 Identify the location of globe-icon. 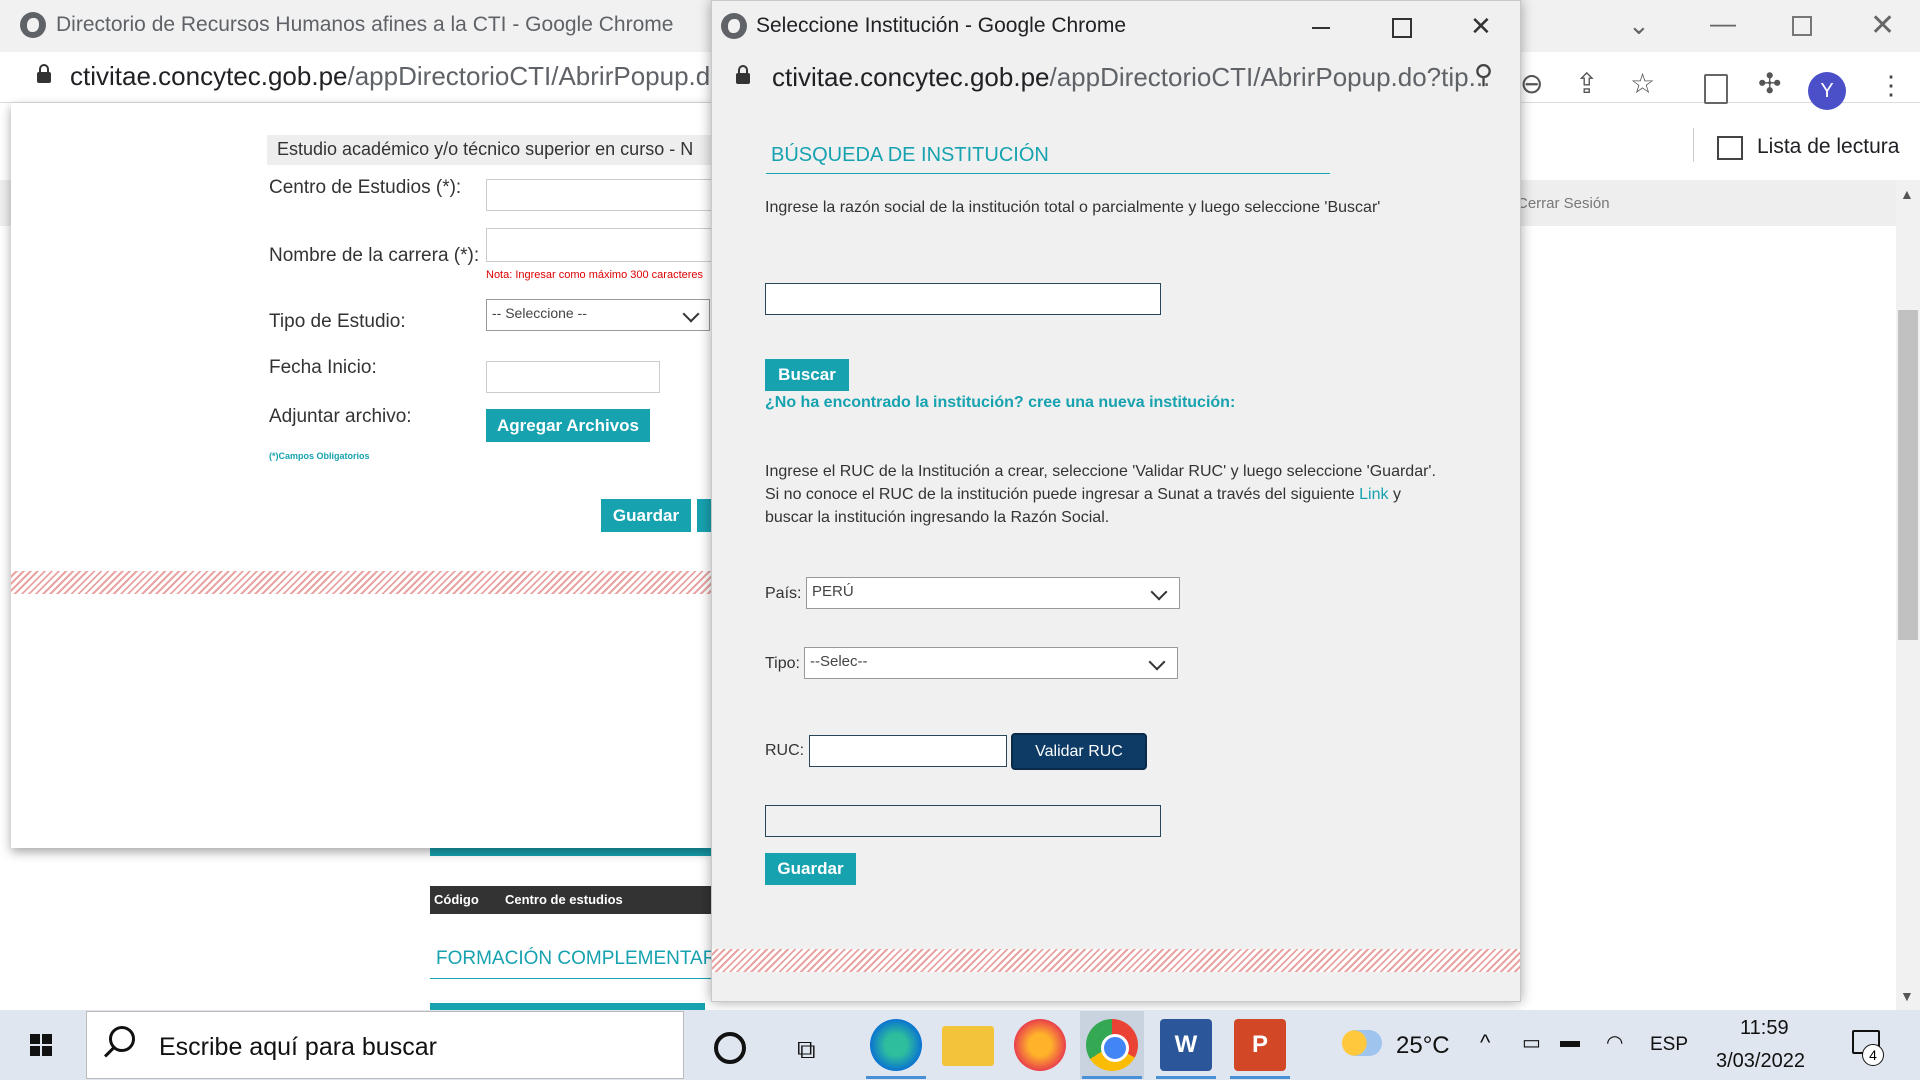
(33, 25).